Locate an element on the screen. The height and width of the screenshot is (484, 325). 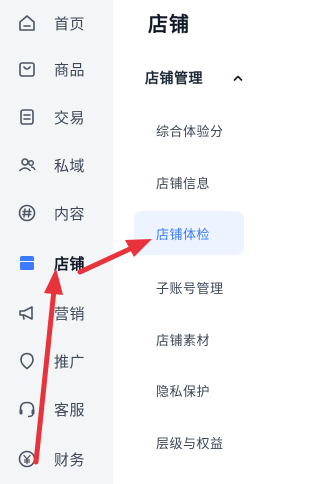
nav-item-promote: 推广 is located at coordinates (56, 361).